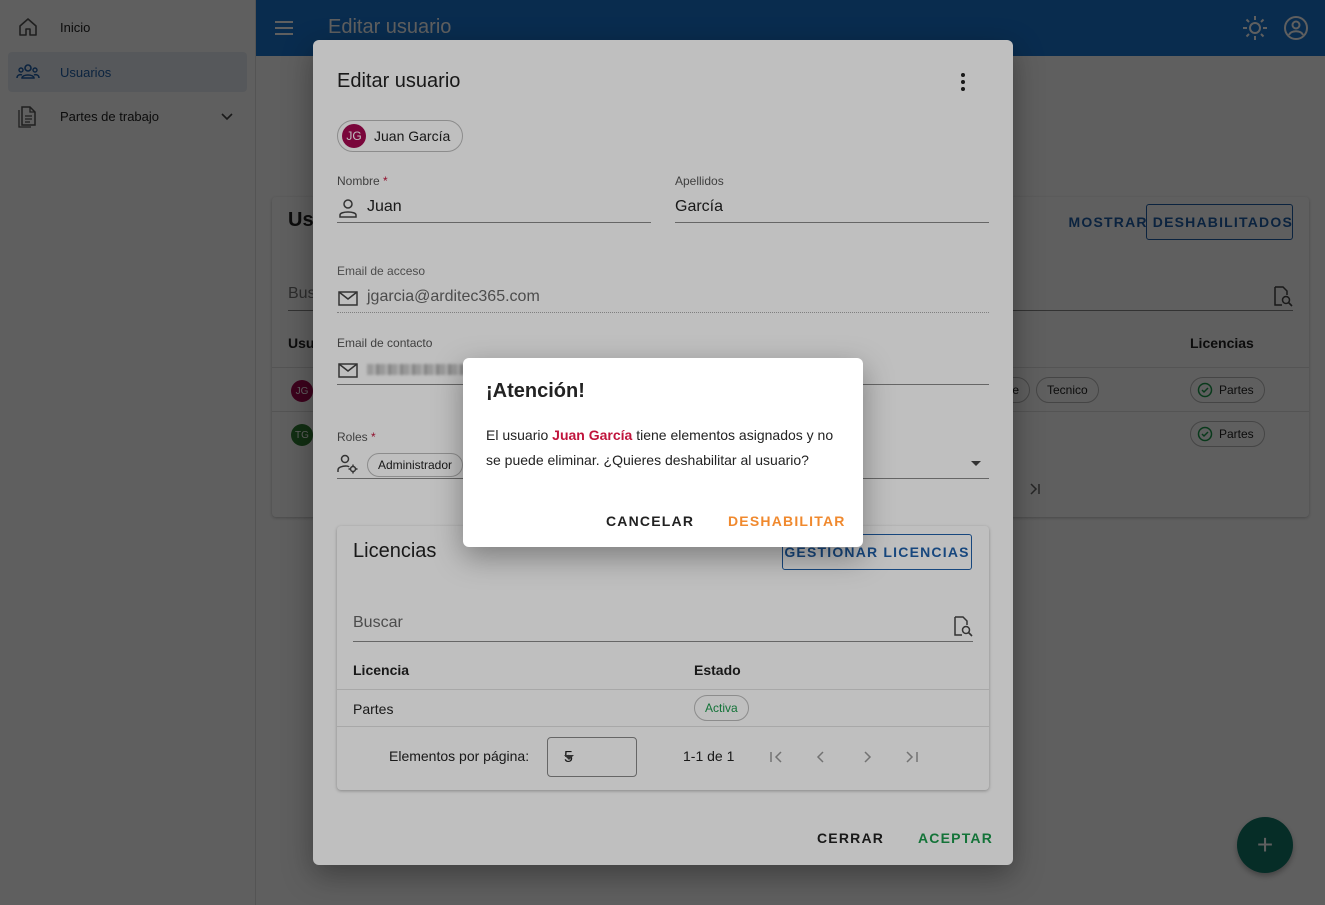  I want to click on disable-button: DESHABILITAR, so click(787, 521).